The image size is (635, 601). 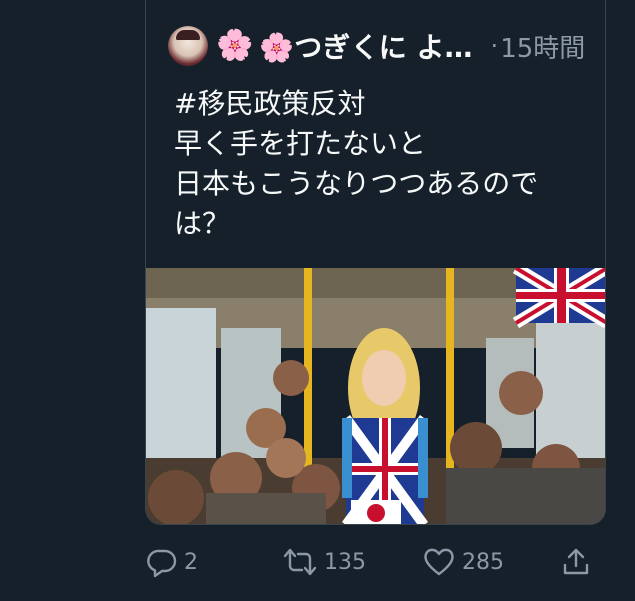 I want to click on retweet-button: 135, so click(x=324, y=562).